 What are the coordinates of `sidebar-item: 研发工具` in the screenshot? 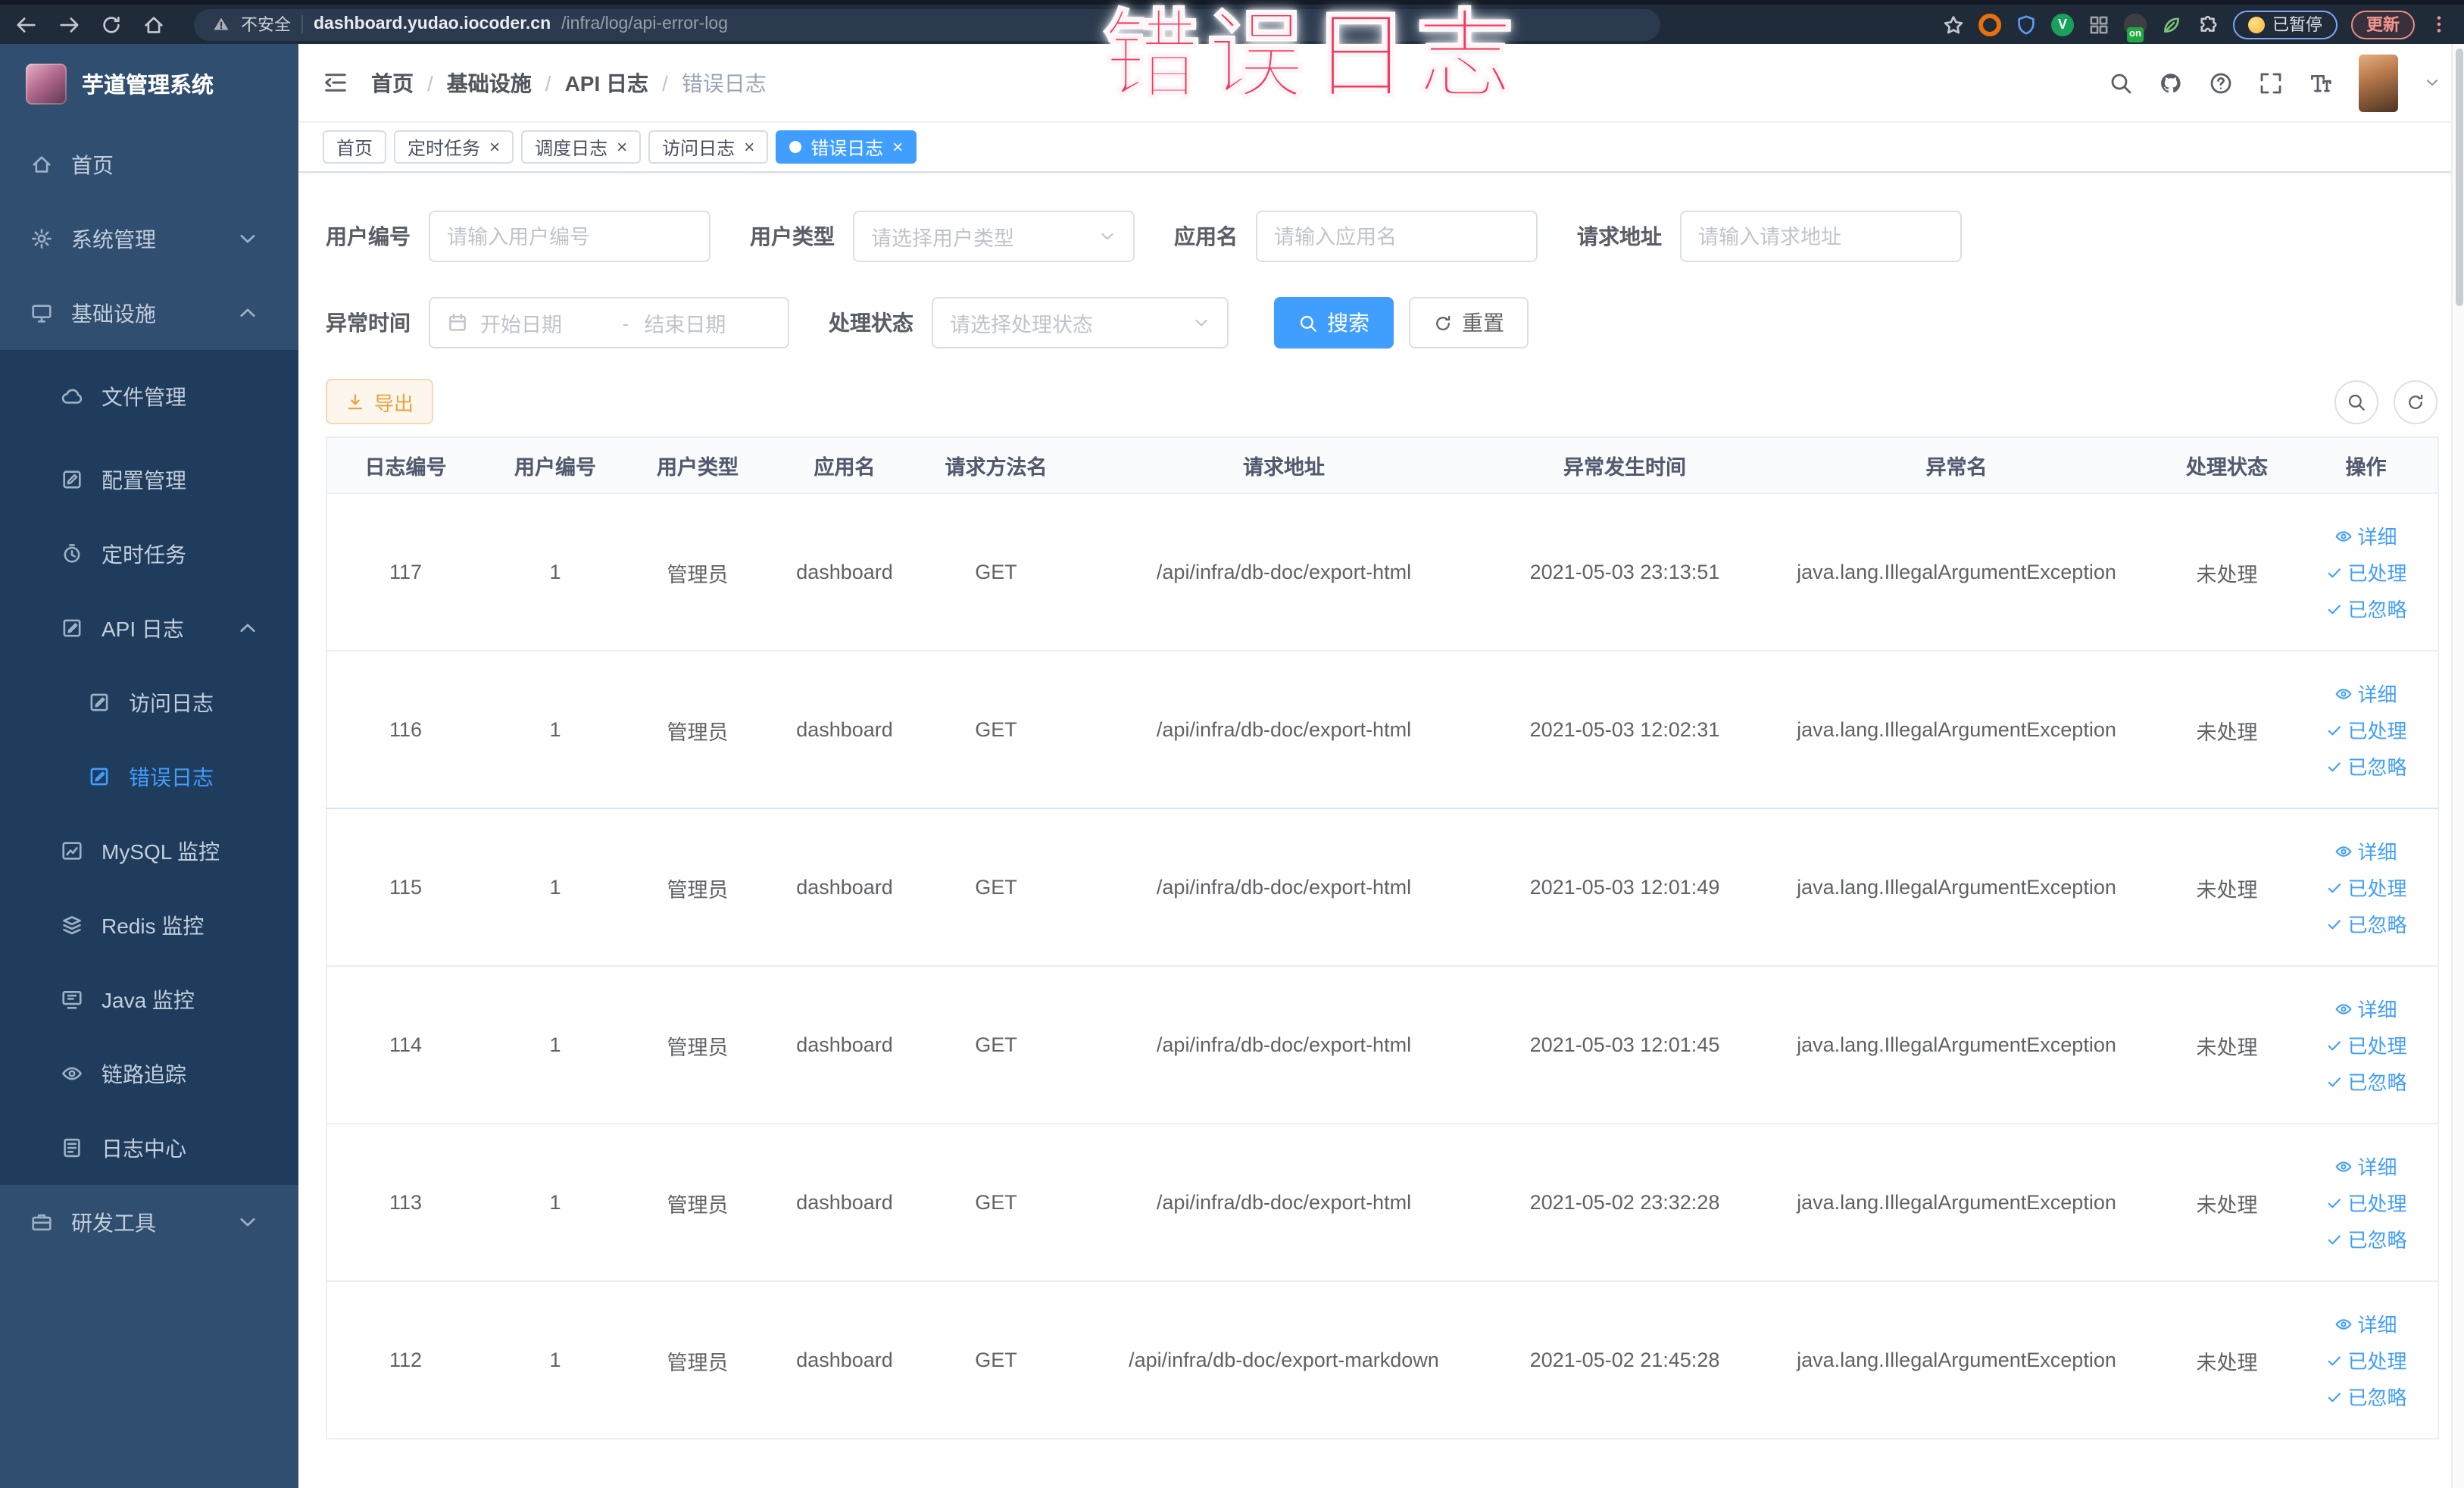 It's located at (149, 1222).